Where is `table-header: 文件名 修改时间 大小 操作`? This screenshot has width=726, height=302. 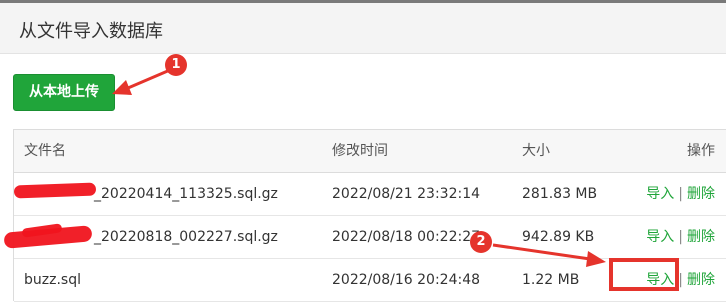
table-header: 文件名 修改时间 大小 操作 is located at coordinates (370, 151).